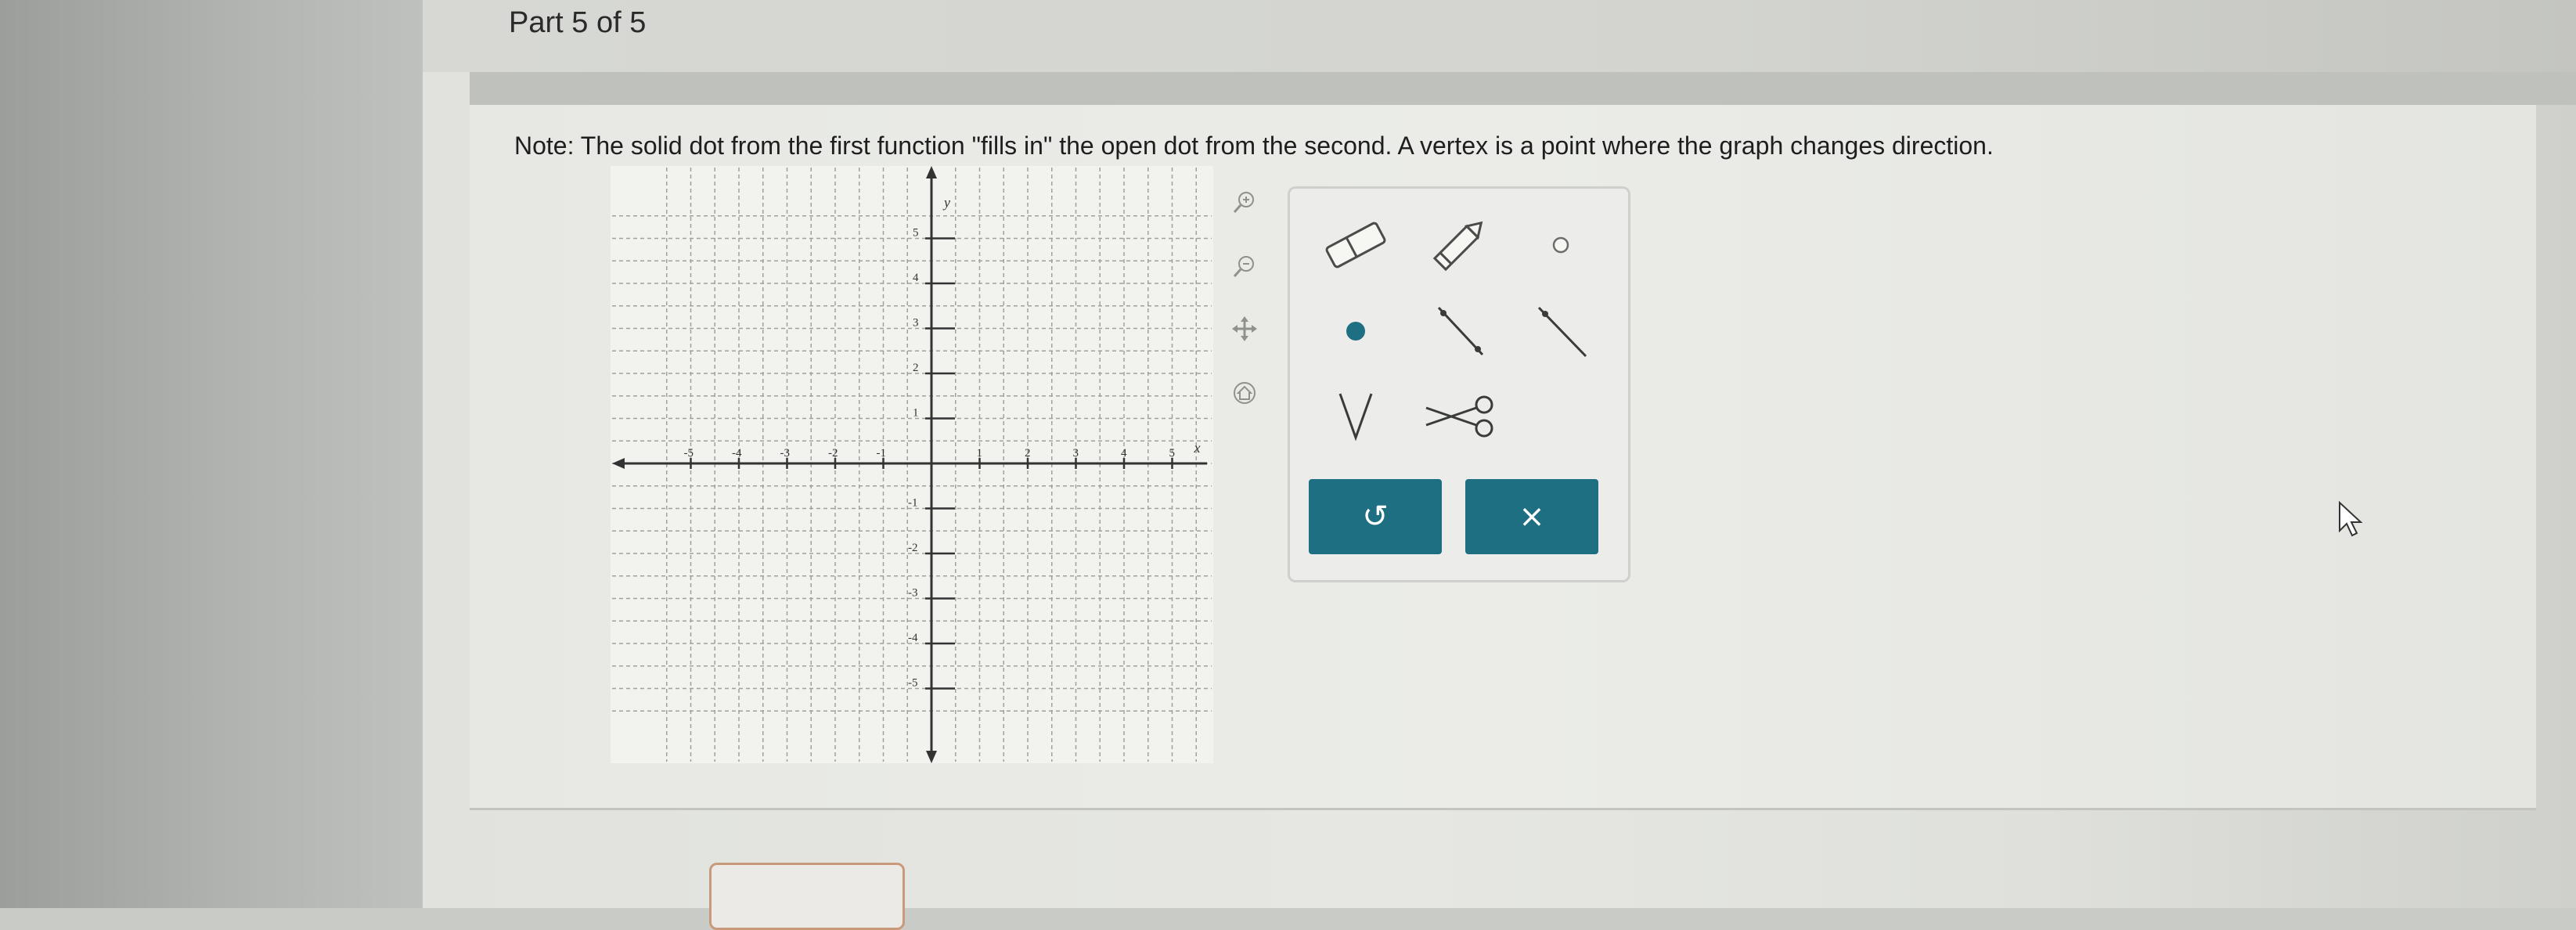  Describe the element at coordinates (1028, 453) in the screenshot. I see `x-tick-label: 2` at that location.